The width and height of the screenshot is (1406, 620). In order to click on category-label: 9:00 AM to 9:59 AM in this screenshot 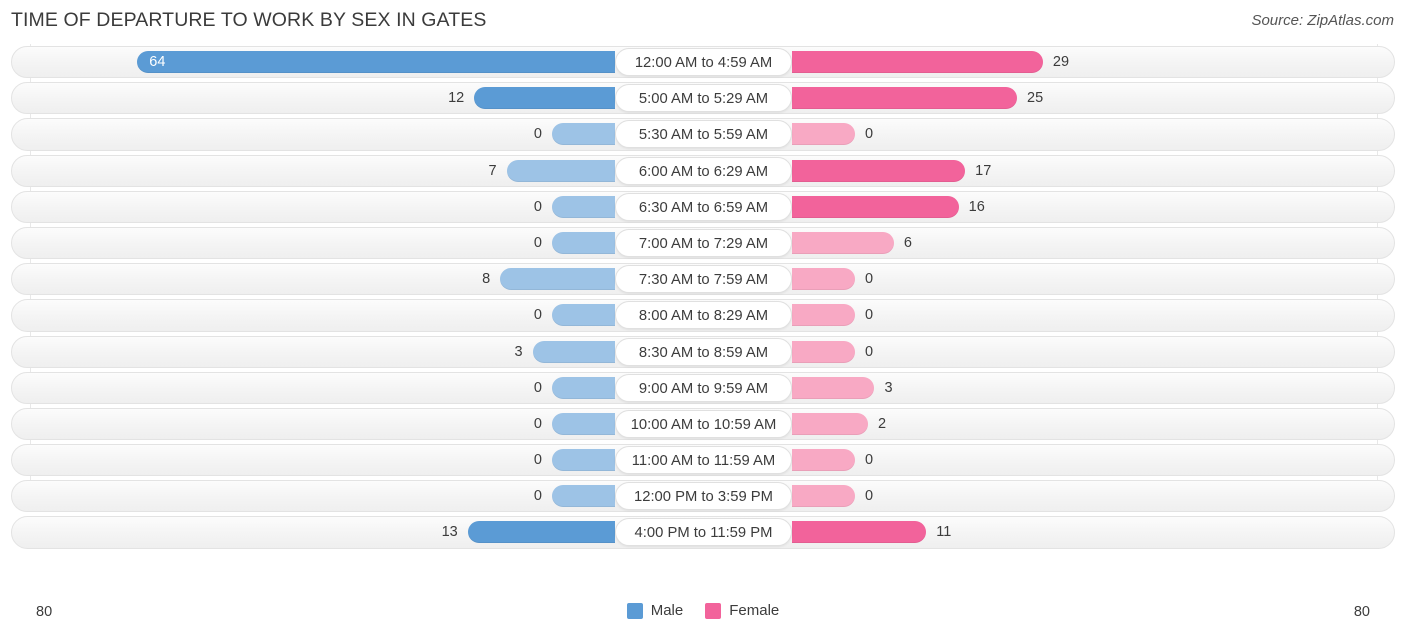, I will do `click(703, 387)`.